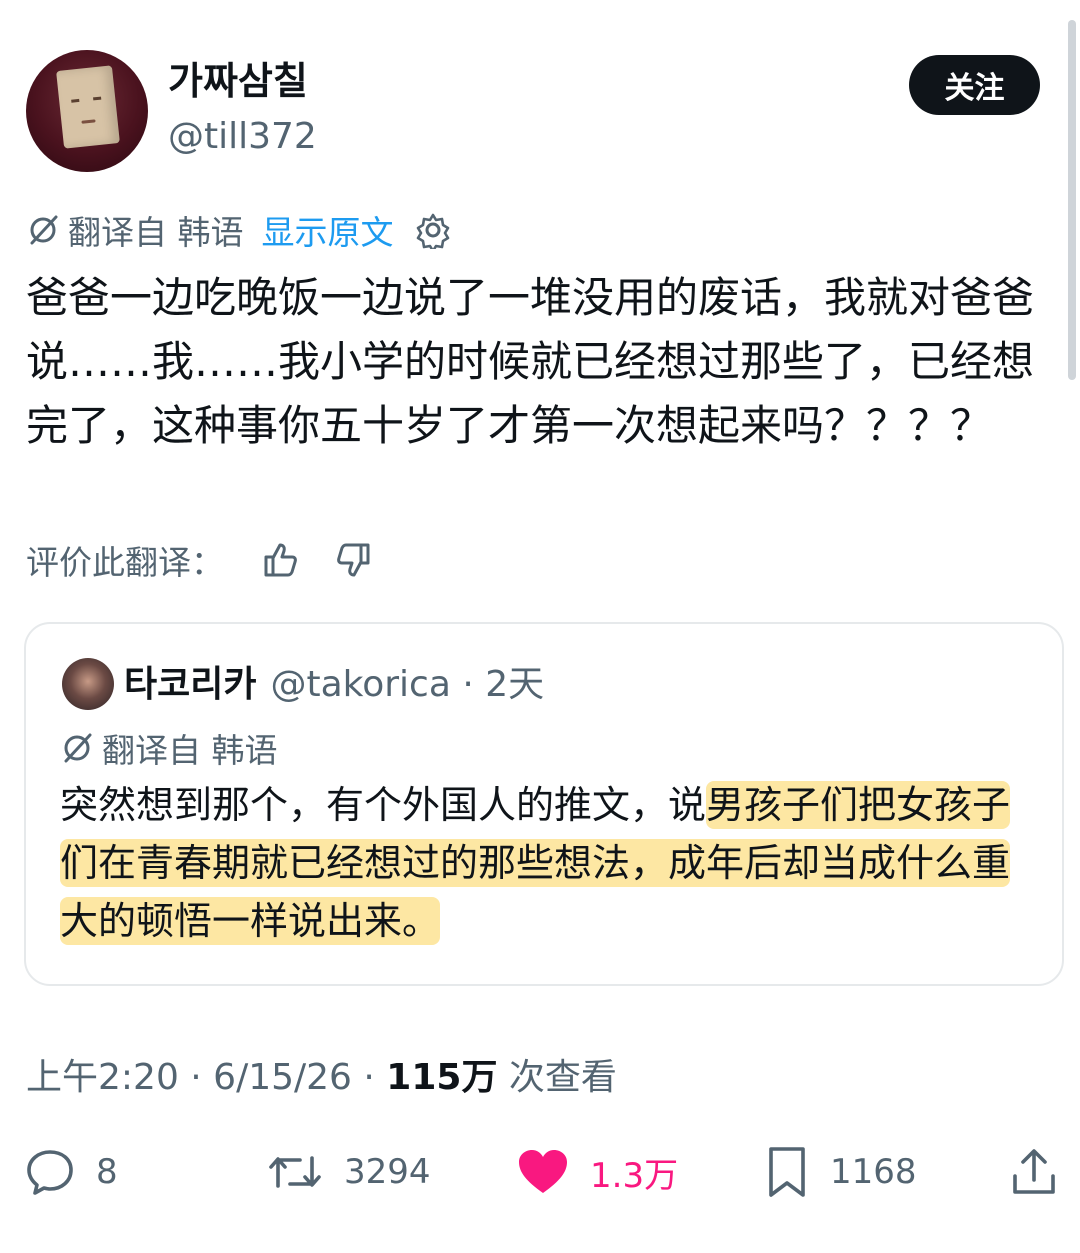 The height and width of the screenshot is (1253, 1080). Describe the element at coordinates (787, 1172) in the screenshot. I see `bookmark-icon` at that location.